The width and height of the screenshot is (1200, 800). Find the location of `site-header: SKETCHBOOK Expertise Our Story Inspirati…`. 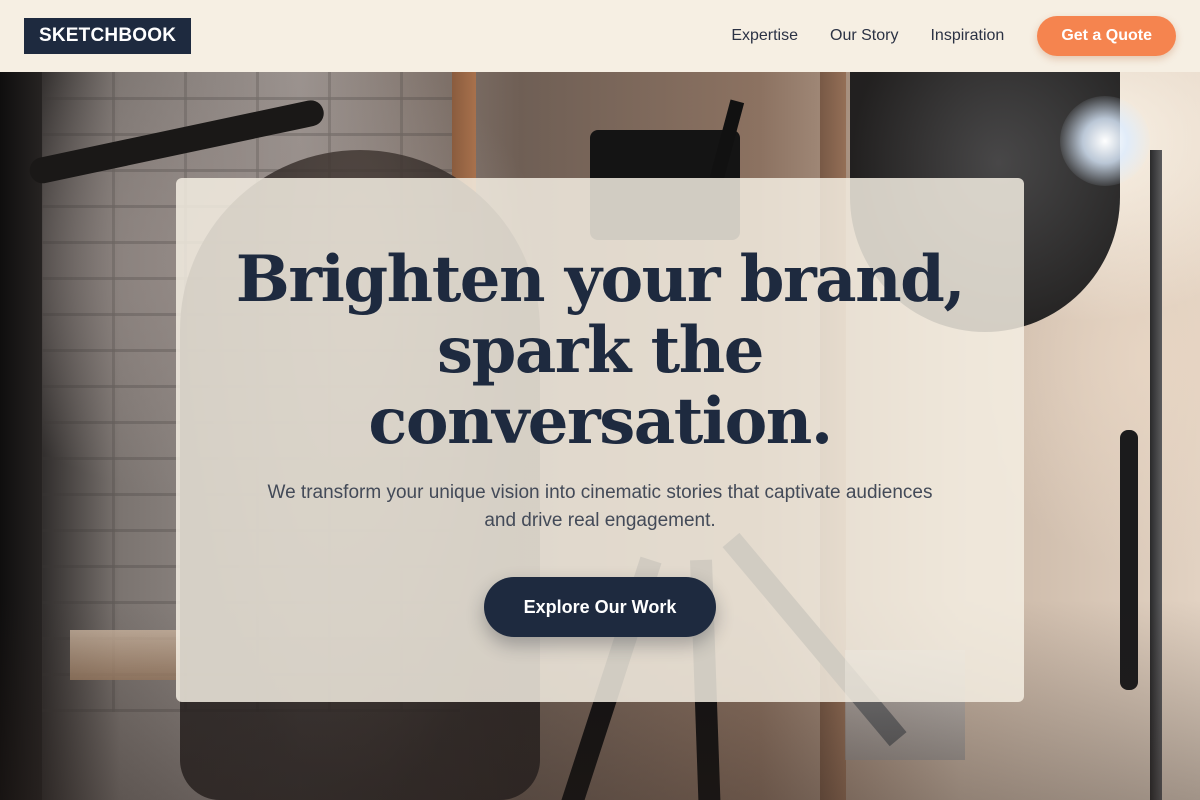

site-header: SKETCHBOOK Expertise Our Story Inspirati… is located at coordinates (600, 36).